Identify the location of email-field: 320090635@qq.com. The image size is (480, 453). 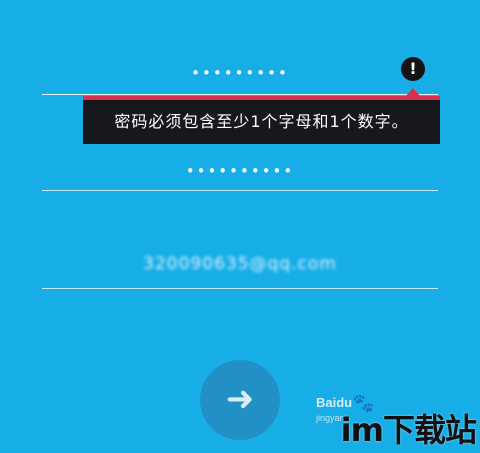
(240, 272).